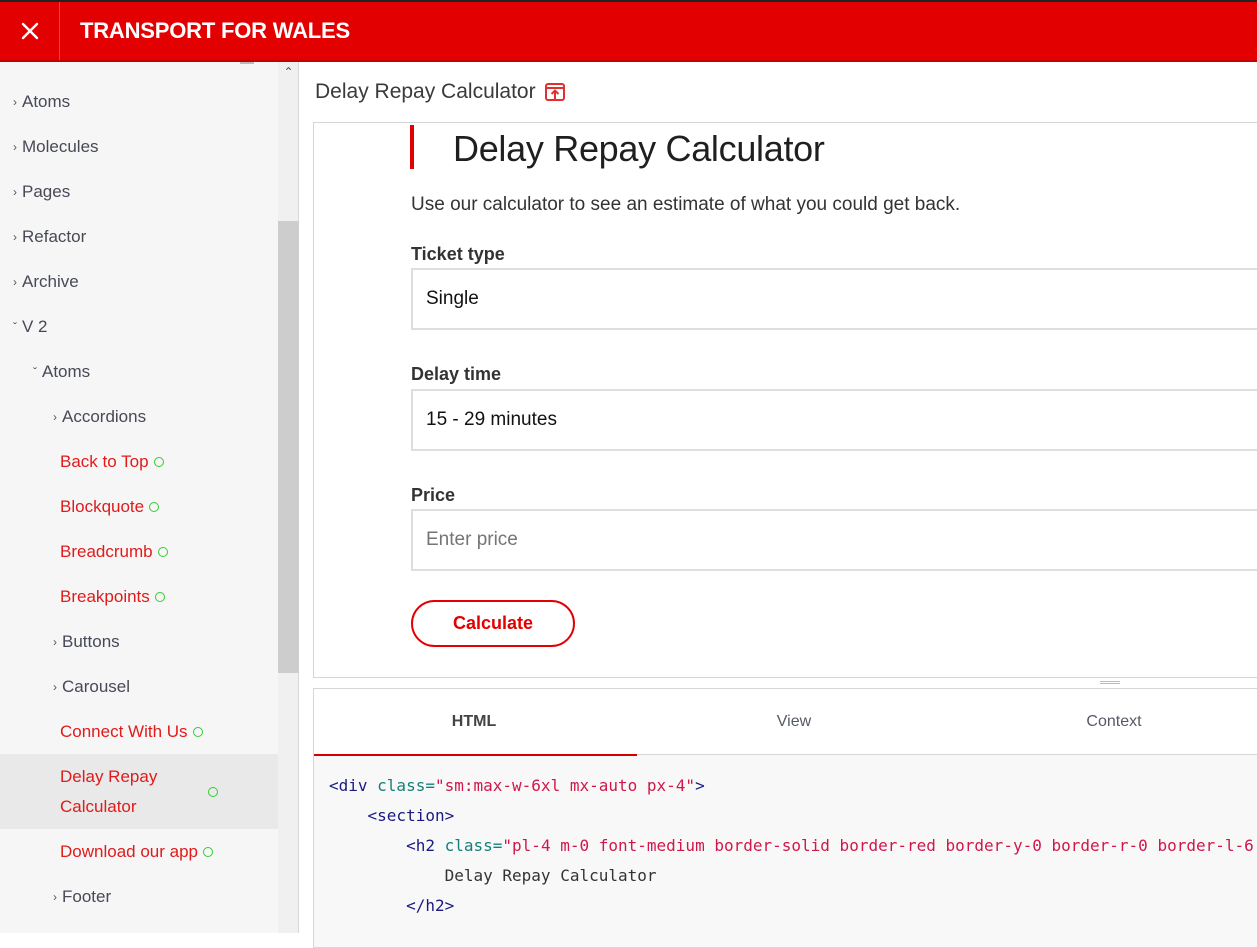 The image size is (1257, 948). I want to click on sidebar-item-label: Pages, so click(46, 191).